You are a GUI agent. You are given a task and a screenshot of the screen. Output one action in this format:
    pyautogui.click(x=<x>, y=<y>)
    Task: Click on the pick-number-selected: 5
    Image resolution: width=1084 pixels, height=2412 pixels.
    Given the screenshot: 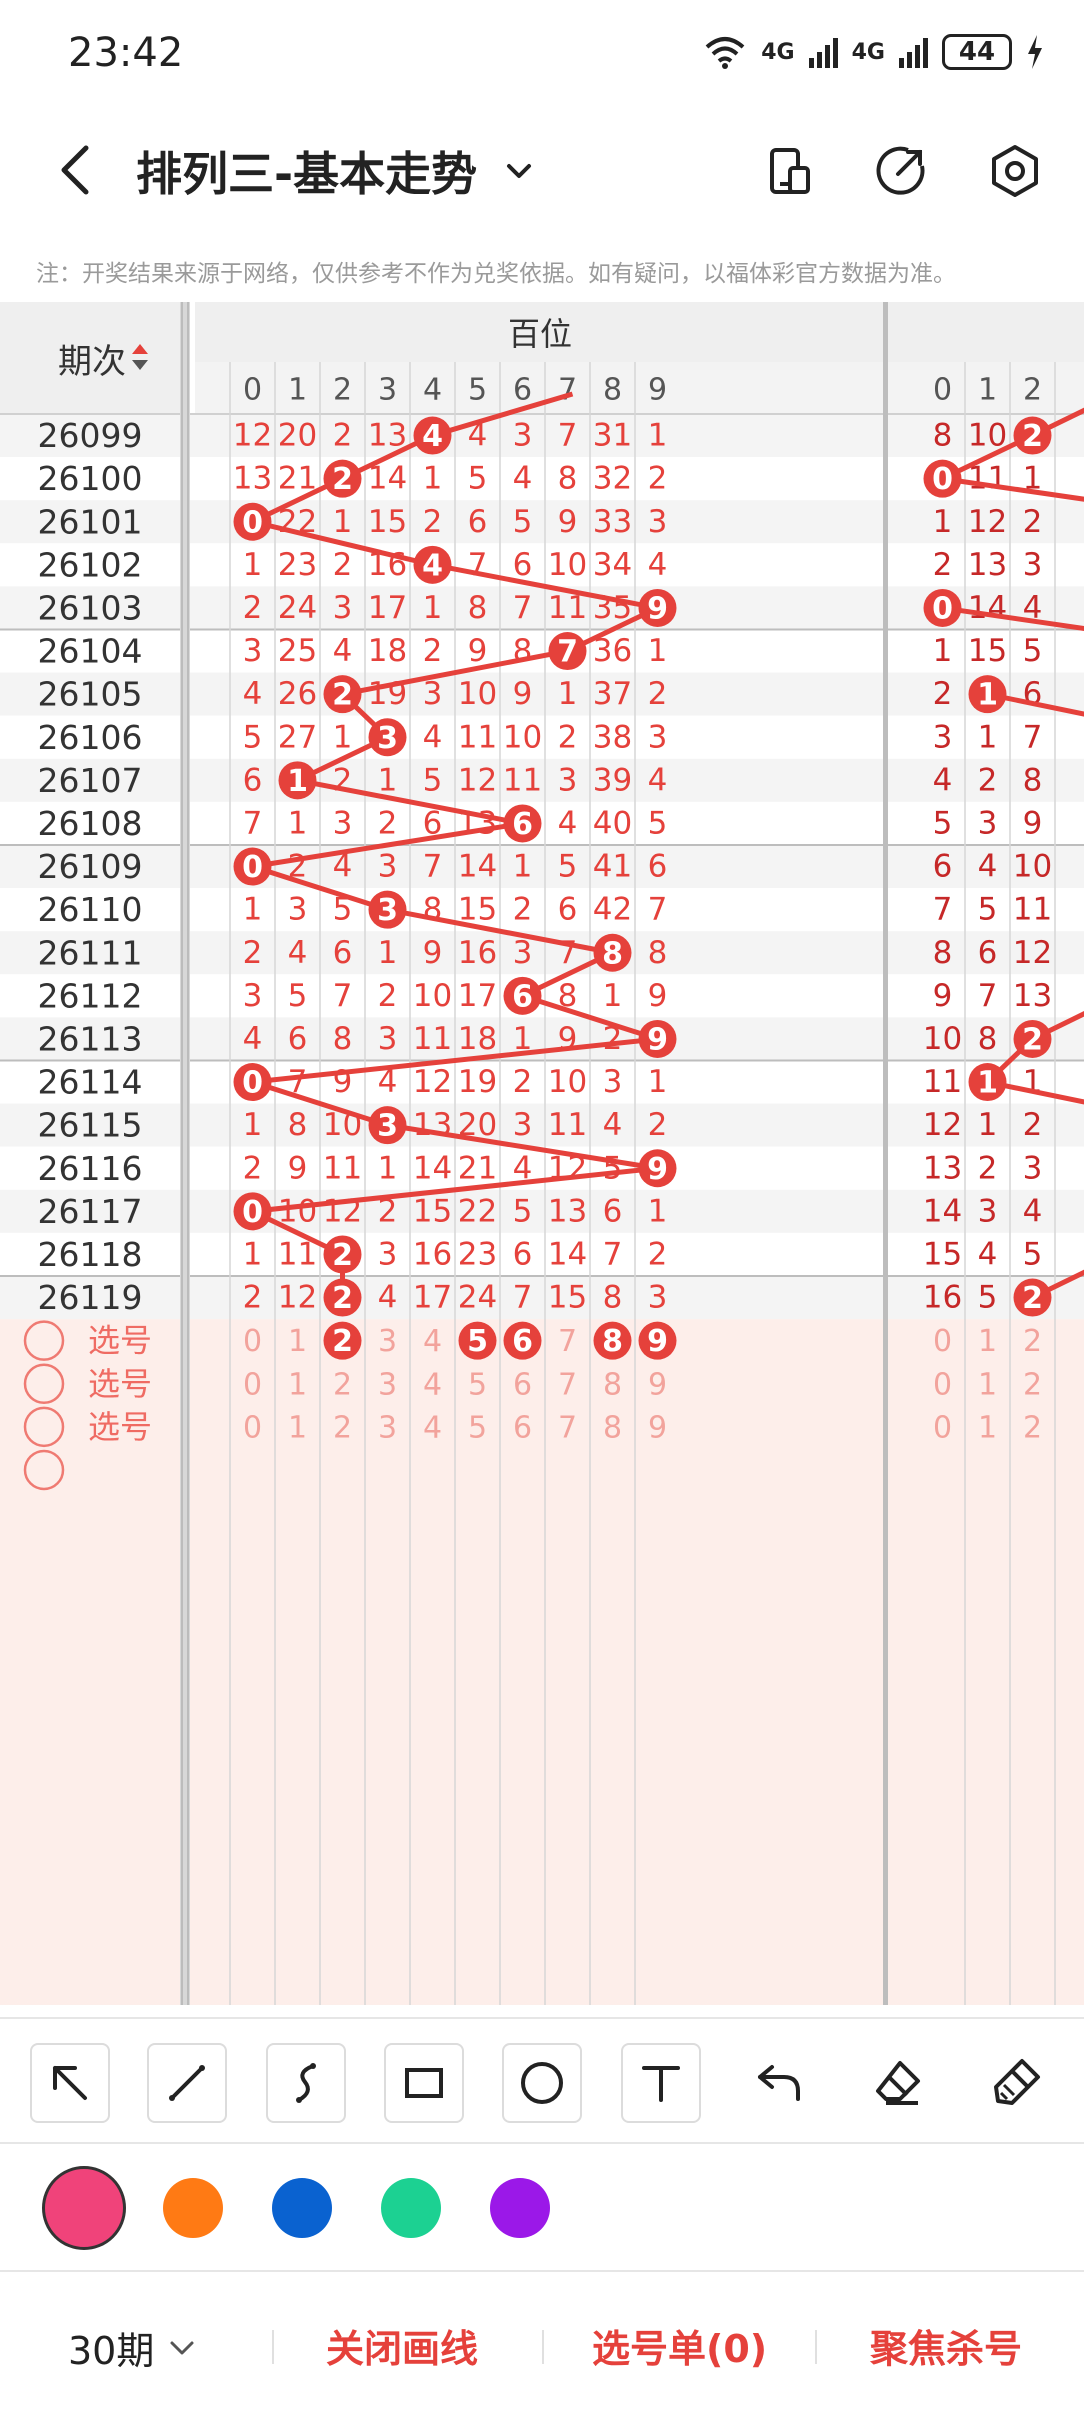 What is the action you would take?
    pyautogui.click(x=477, y=1341)
    